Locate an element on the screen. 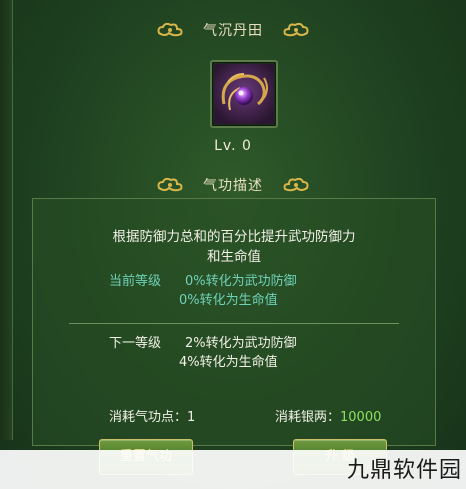 The image size is (466, 489). silver-cost: 消耗银两：10000 is located at coordinates (328, 415).